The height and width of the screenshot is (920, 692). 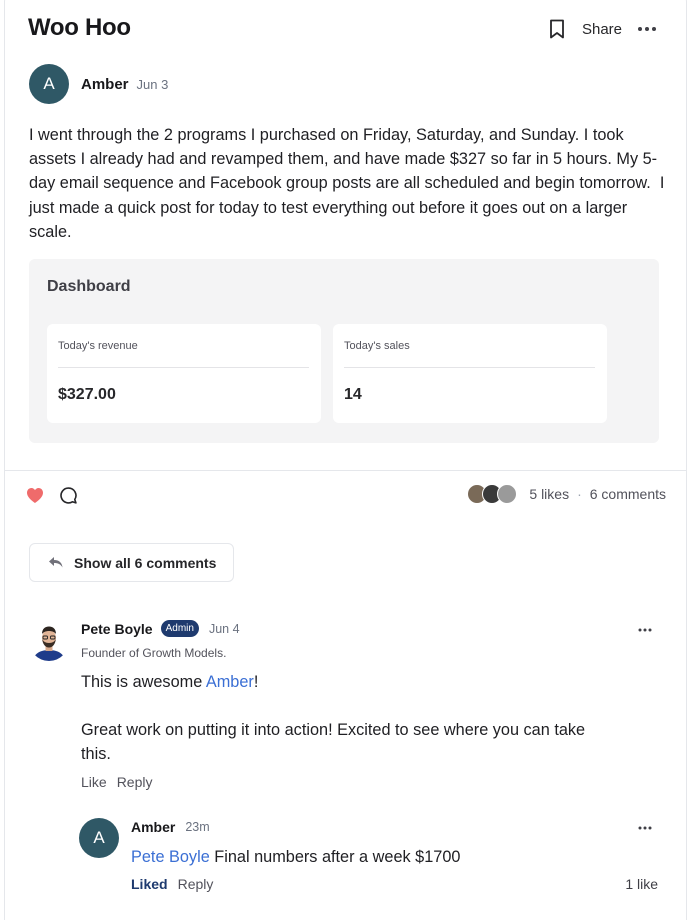 What do you see at coordinates (345, 470) in the screenshot?
I see `section-divider` at bounding box center [345, 470].